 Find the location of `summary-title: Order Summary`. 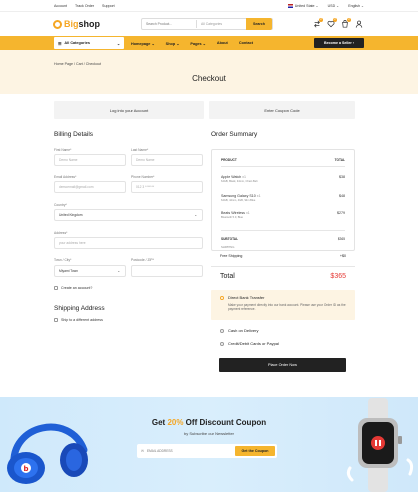

summary-title: Order Summary is located at coordinates (234, 134).